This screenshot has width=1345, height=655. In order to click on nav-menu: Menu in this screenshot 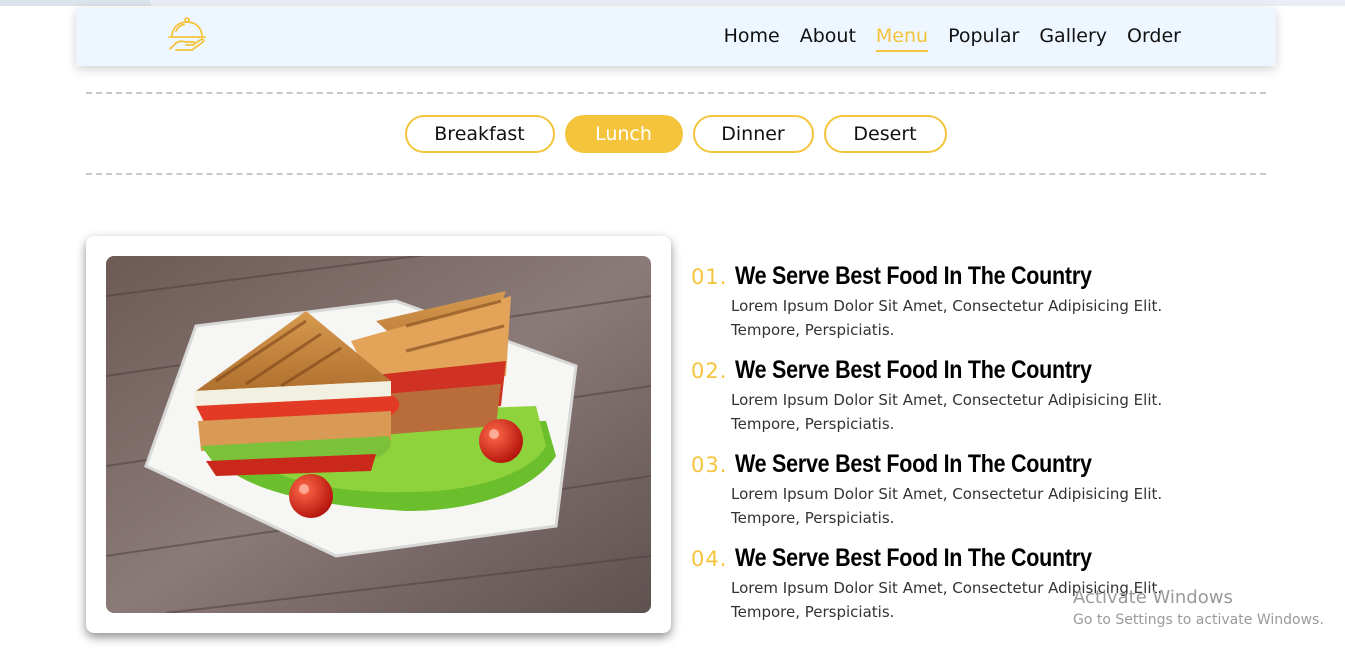, I will do `click(902, 38)`.